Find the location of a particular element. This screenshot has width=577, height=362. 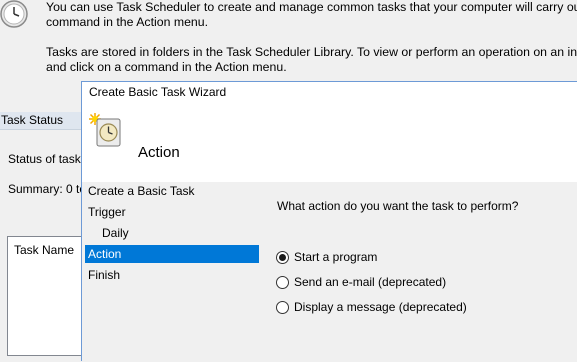

start-program-radio is located at coordinates (282, 257).